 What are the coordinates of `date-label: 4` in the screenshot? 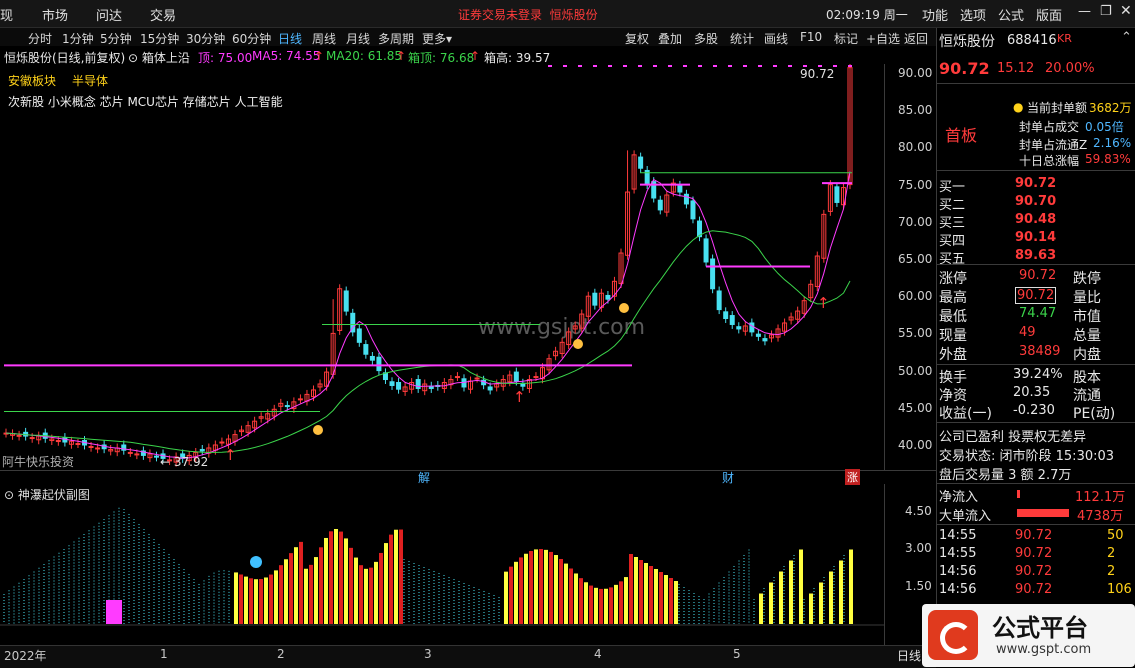 It's located at (598, 654).